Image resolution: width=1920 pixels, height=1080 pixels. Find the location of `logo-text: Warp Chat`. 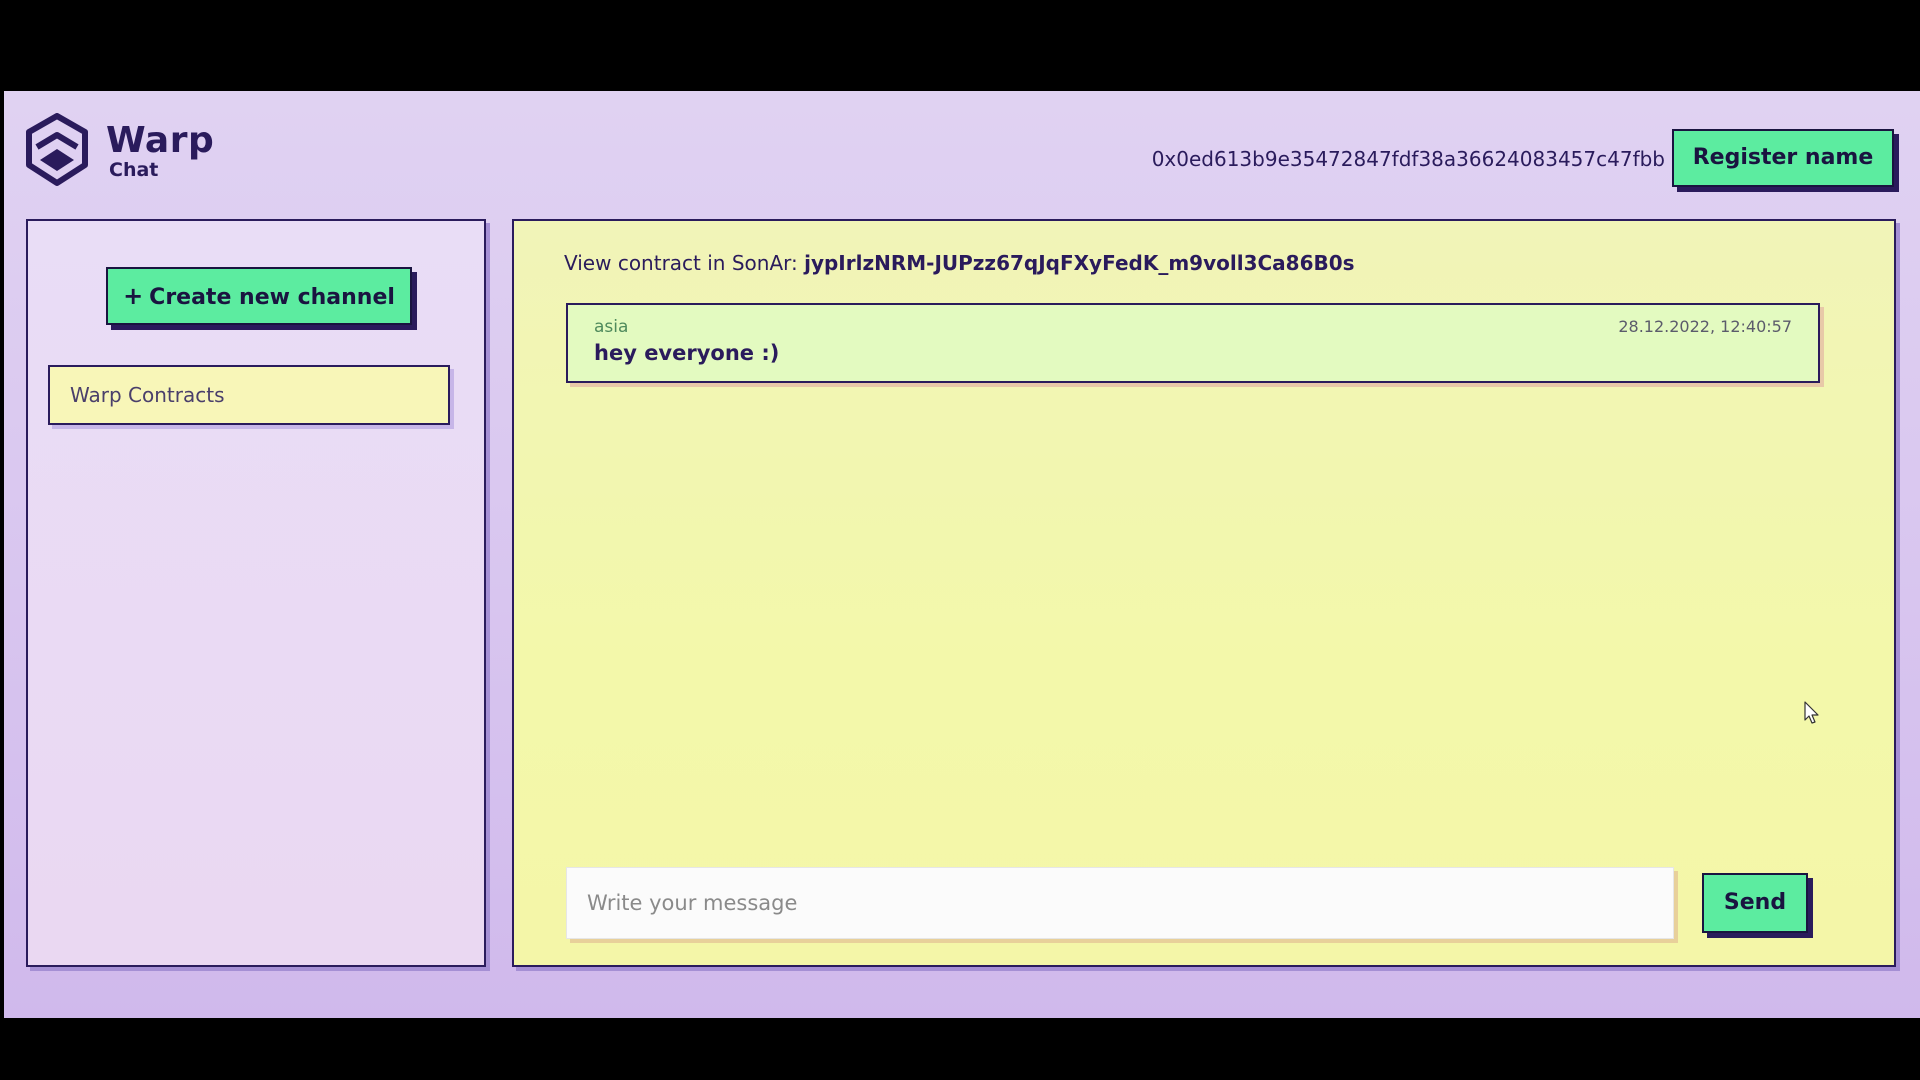

logo-text: Warp Chat is located at coordinates (160, 150).